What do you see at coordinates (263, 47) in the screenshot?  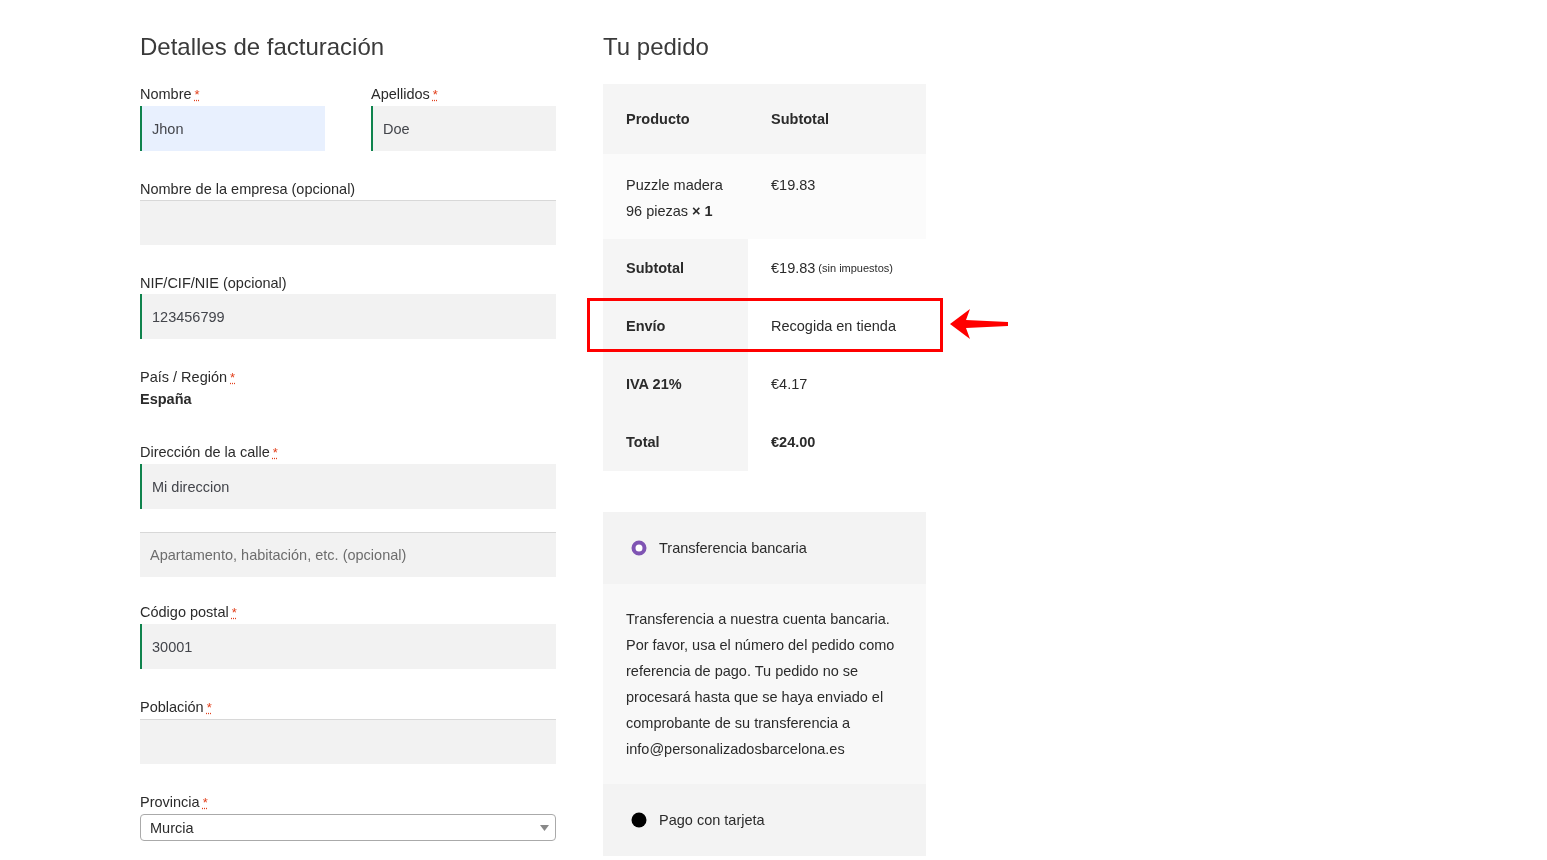 I see `section-title: Detalles de facturación` at bounding box center [263, 47].